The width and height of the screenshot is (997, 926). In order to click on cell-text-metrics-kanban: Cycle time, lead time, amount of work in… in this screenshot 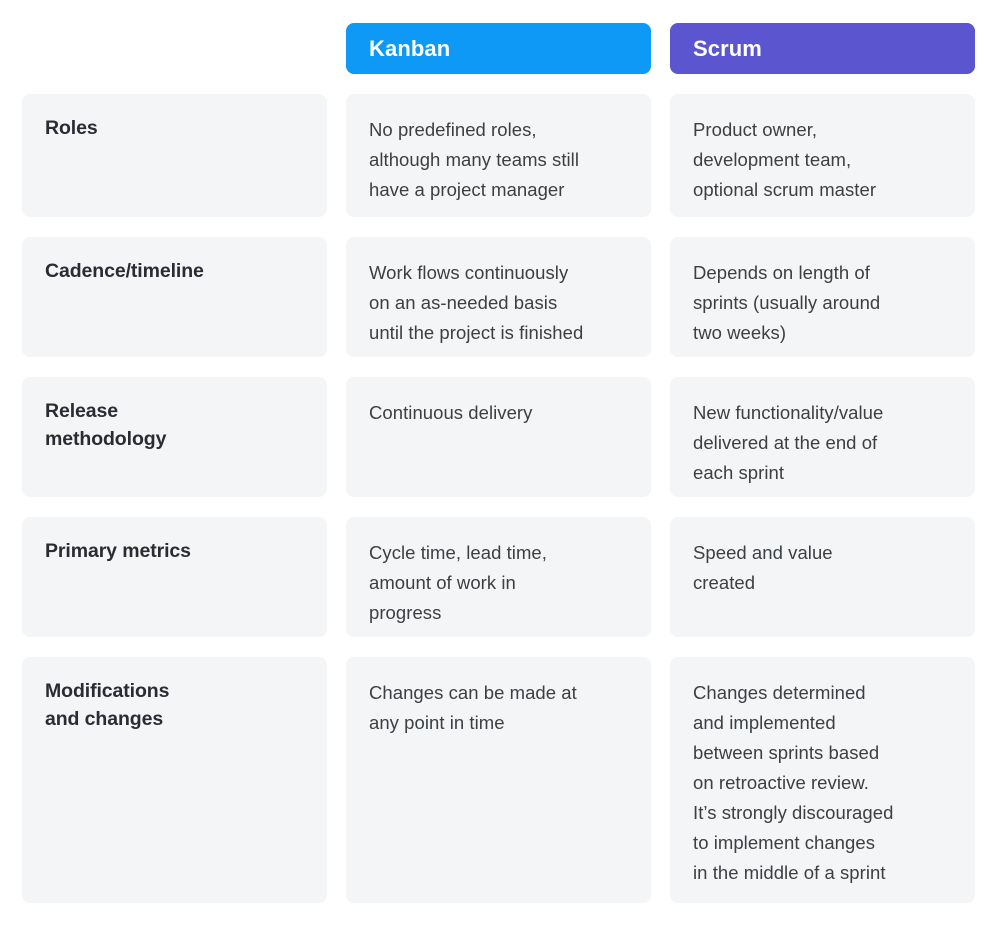, I will do `click(458, 582)`.